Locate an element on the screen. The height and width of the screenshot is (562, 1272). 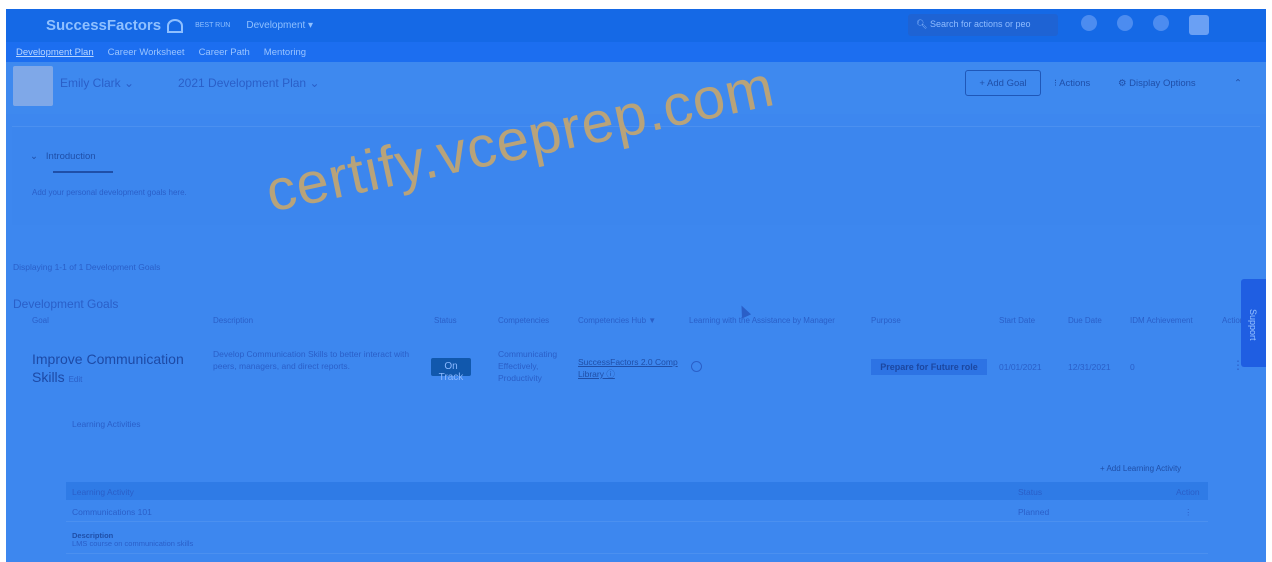
add-goal-button: + Add Goal is located at coordinates (1003, 83).